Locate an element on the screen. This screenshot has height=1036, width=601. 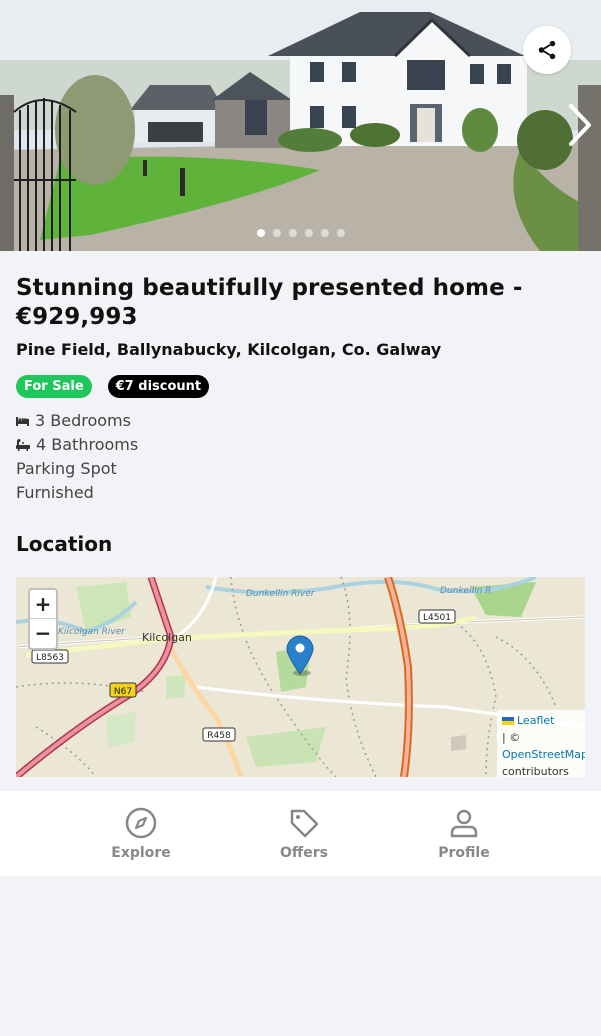
map-zoom-control: + − is located at coordinates (43, 619).